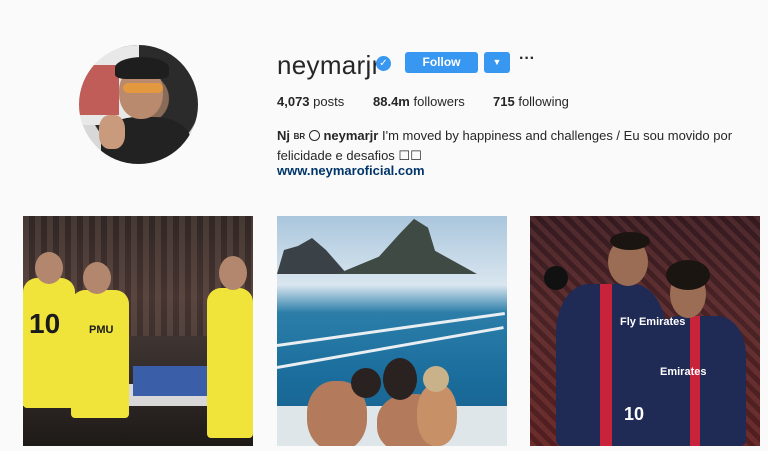 The height and width of the screenshot is (451, 768). Describe the element at coordinates (143, 88) in the screenshot. I see `avatar-sunglasses` at that location.